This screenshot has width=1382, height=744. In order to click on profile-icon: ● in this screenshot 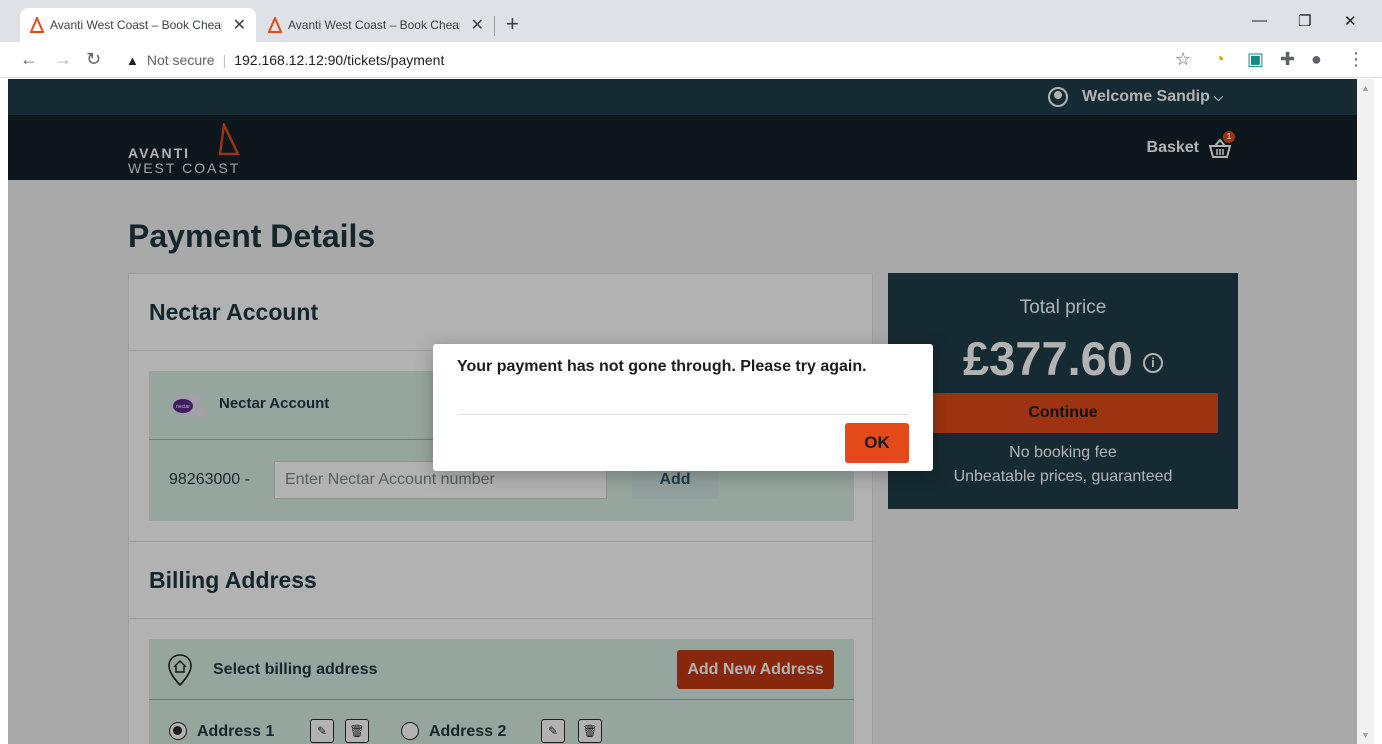, I will do `click(1316, 59)`.